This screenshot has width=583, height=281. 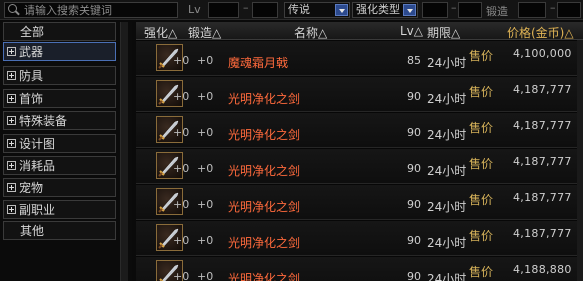 I want to click on filter-bar: Lv – 传说 强化类型 – 锻造 –, so click(x=291, y=10).